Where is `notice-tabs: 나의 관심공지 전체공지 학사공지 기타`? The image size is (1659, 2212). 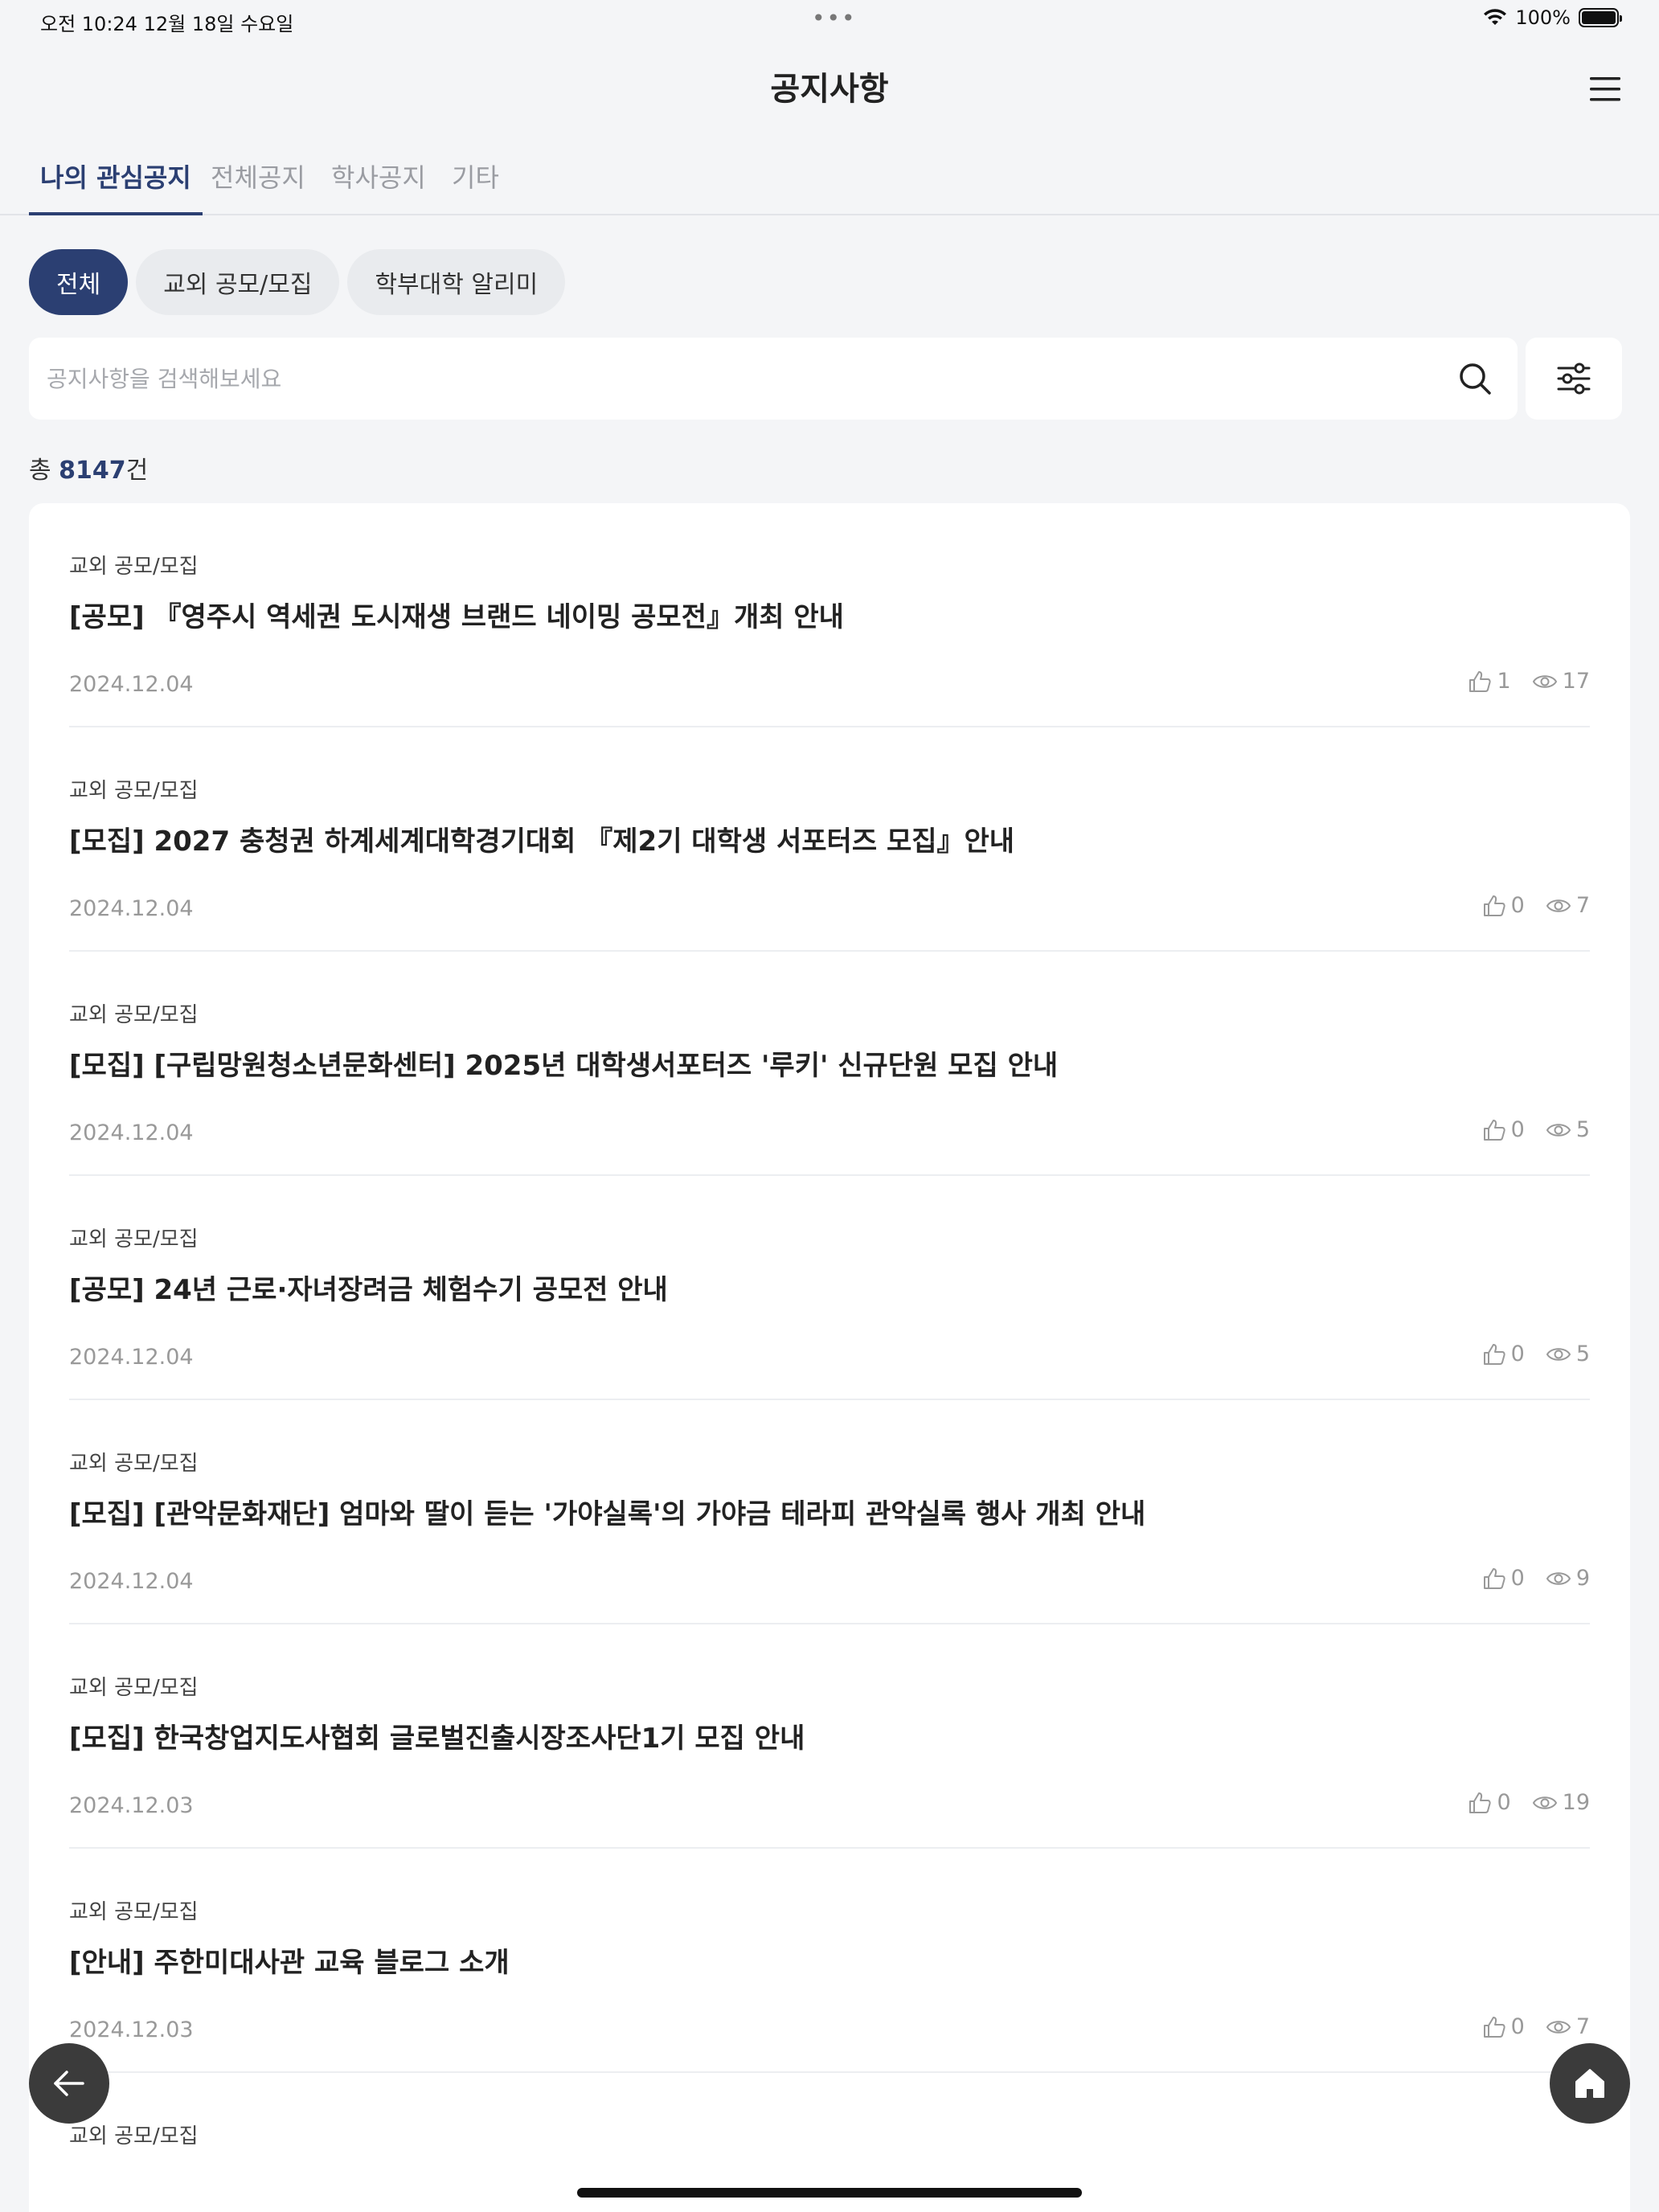 notice-tabs: 나의 관심공지 전체공지 학사공지 기타 is located at coordinates (829, 180).